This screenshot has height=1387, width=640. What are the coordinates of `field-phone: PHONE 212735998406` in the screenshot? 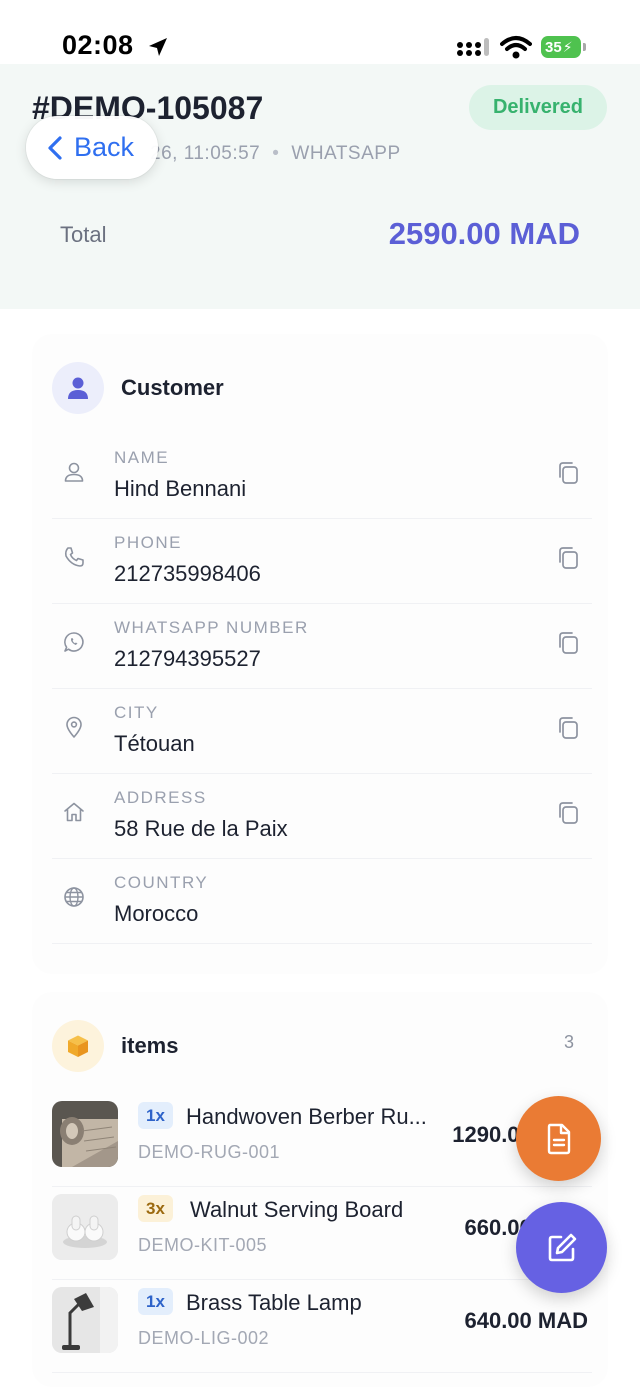 It's located at (322, 561).